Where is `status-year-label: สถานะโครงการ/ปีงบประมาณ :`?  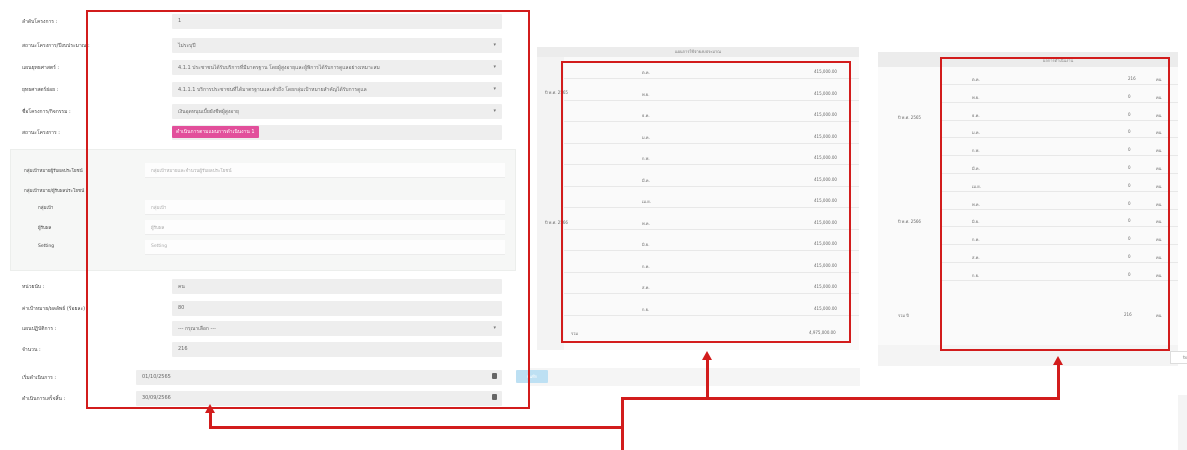 status-year-label: สถานะโครงการ/ปีงบประมาณ : is located at coordinates (56, 46).